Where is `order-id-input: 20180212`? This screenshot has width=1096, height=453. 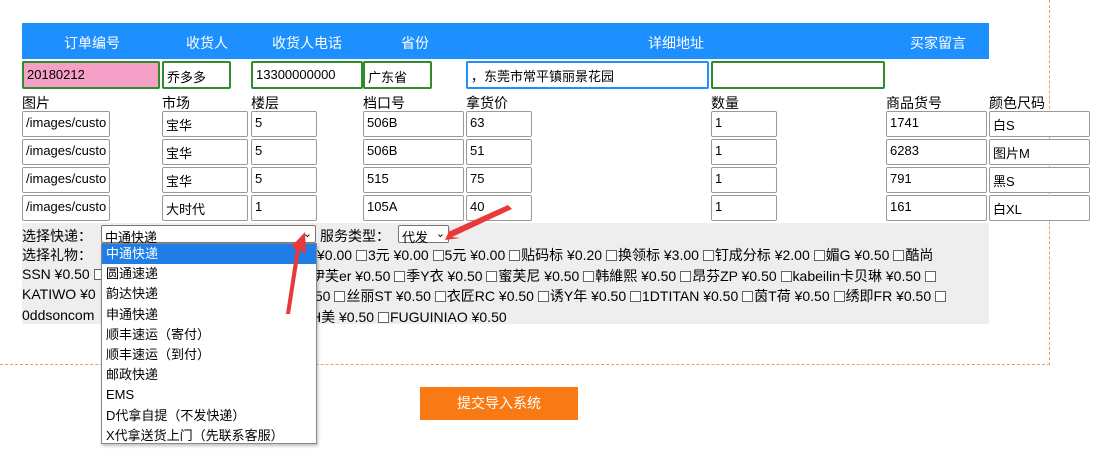 order-id-input: 20180212 is located at coordinates (91, 75).